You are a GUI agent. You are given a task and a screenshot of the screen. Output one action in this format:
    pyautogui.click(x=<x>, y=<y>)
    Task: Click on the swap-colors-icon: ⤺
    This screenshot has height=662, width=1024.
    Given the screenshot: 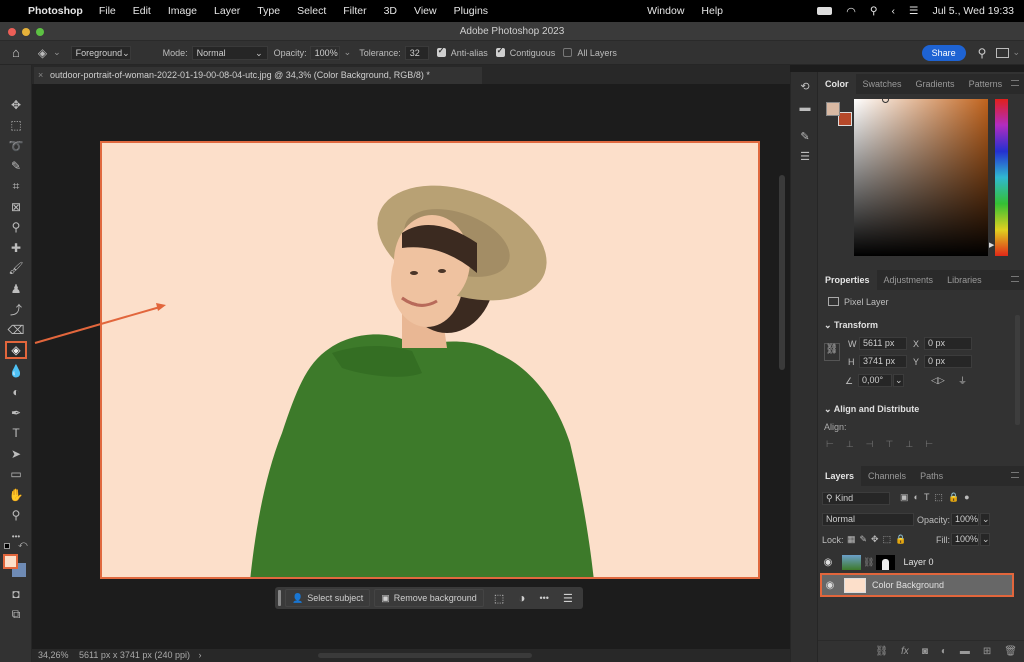 What is the action you would take?
    pyautogui.click(x=23, y=544)
    